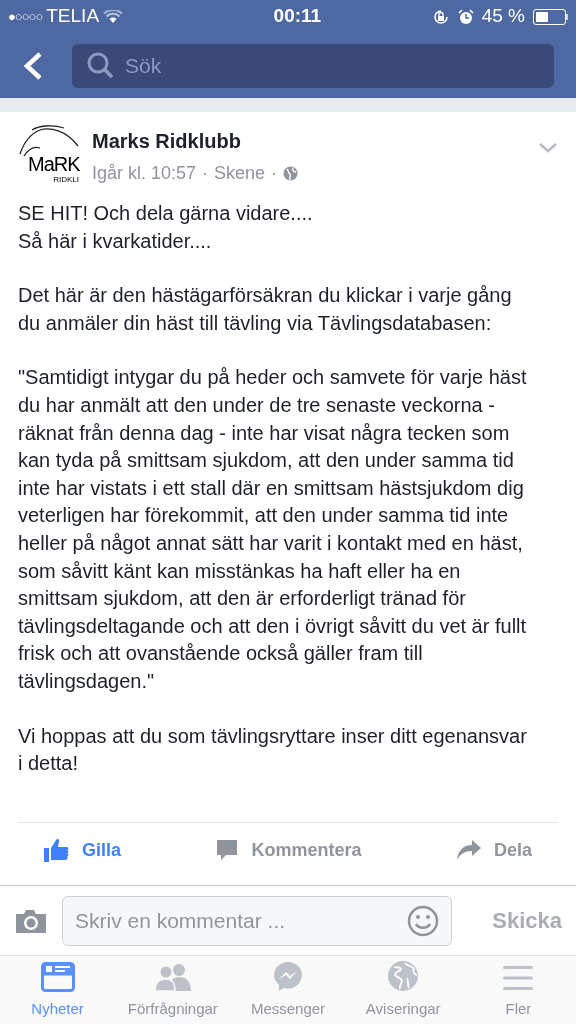  Describe the element at coordinates (31, 920) in the screenshot. I see `camera-icon` at that location.